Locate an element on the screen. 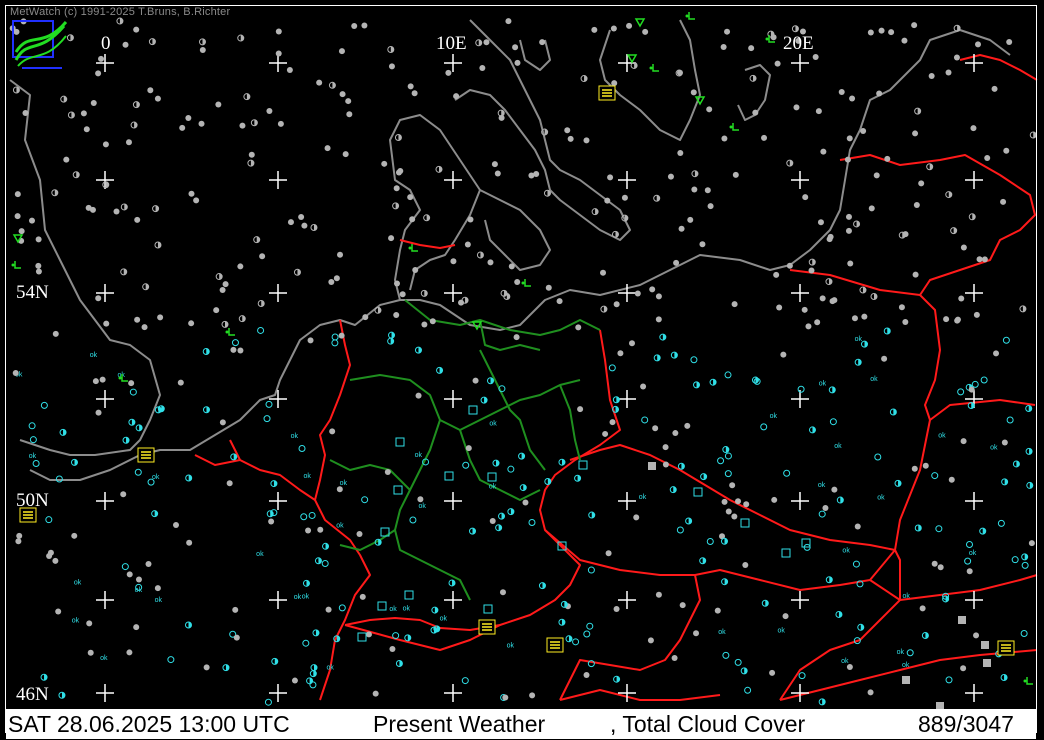 This screenshot has height=740, width=1044. german-state-borders is located at coordinates (465, 450).